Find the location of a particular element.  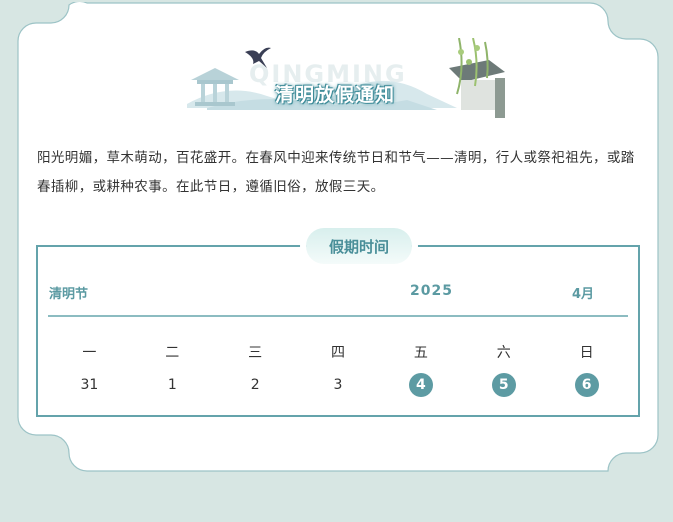

weekday-row: 一 二 三 四 五 六 日 is located at coordinates (338, 353).